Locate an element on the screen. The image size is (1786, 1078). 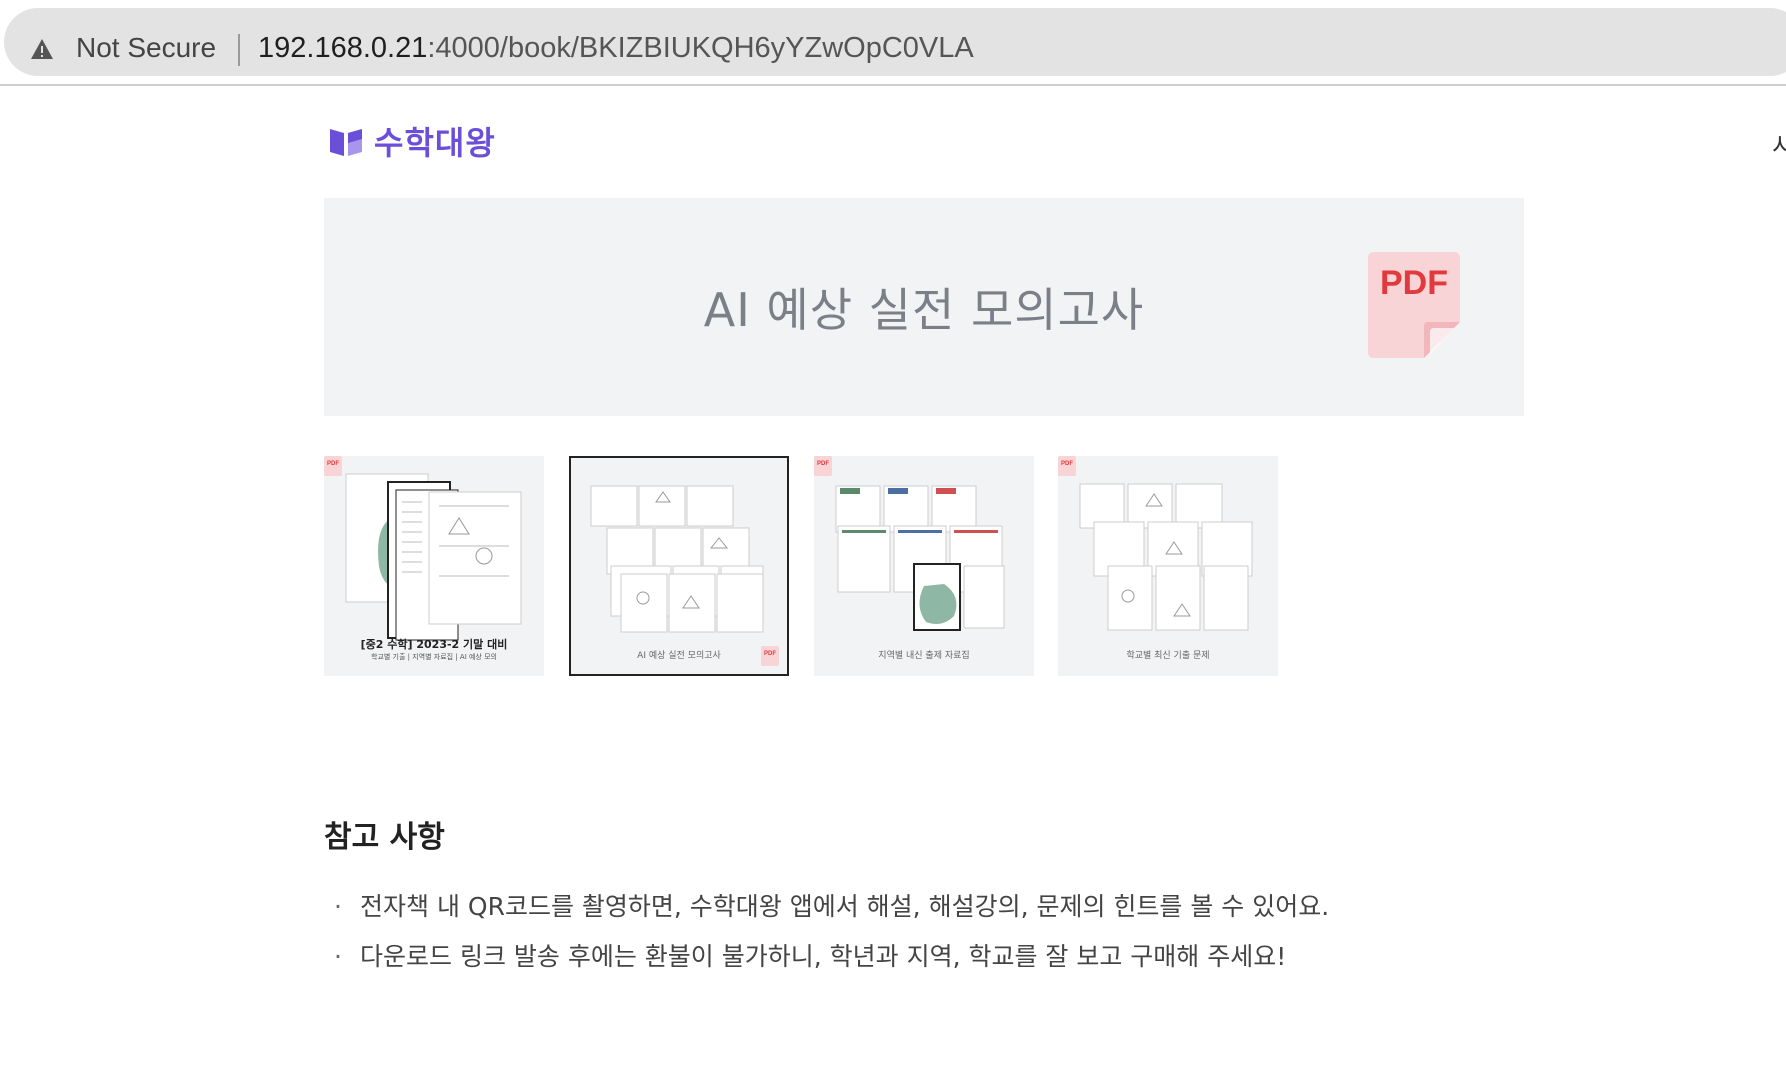
thumbnail-3-pdf-icon: PDF is located at coordinates (823, 466).